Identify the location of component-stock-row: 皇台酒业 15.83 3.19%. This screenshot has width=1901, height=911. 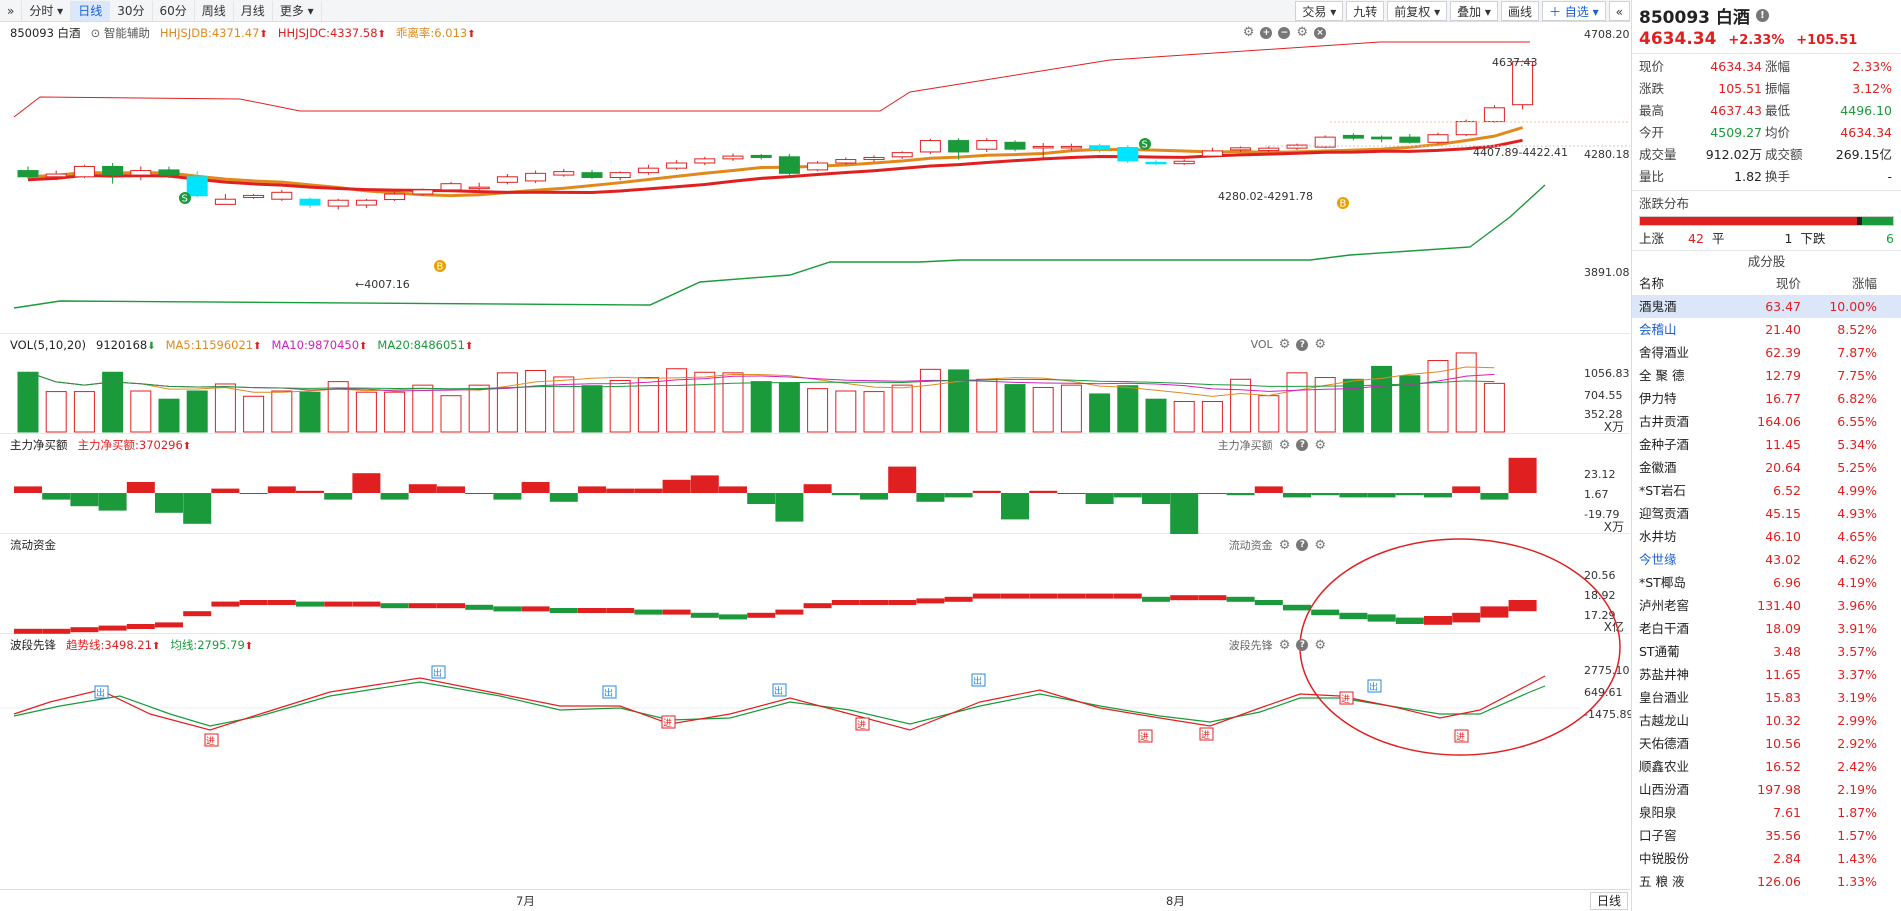
(1766, 697).